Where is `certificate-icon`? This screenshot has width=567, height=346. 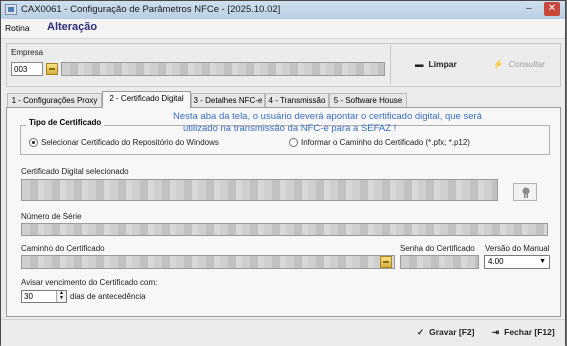 certificate-icon is located at coordinates (526, 192).